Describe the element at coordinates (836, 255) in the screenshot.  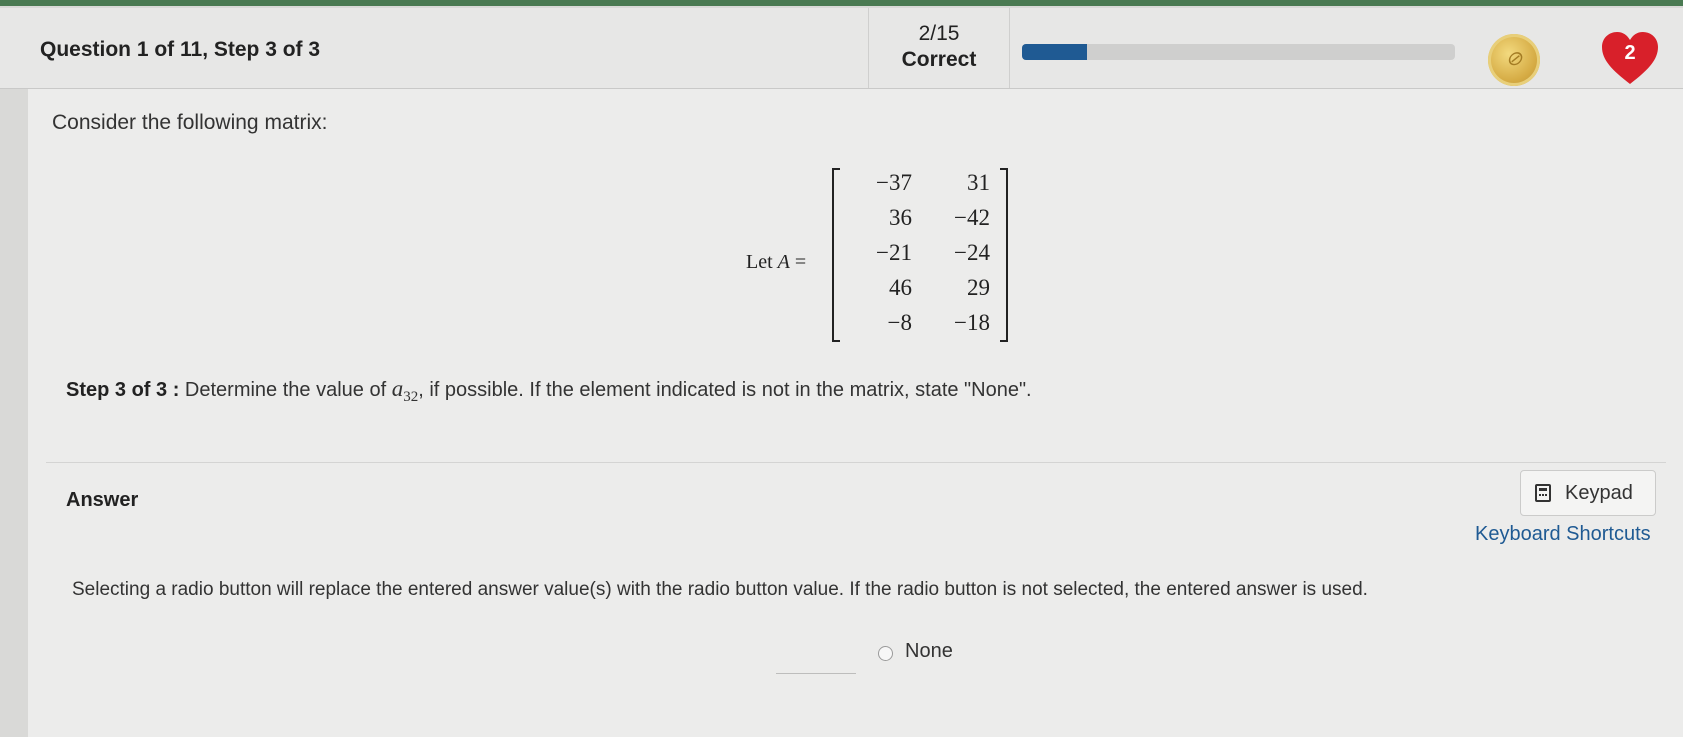
I see `matrix-left-bracket` at that location.